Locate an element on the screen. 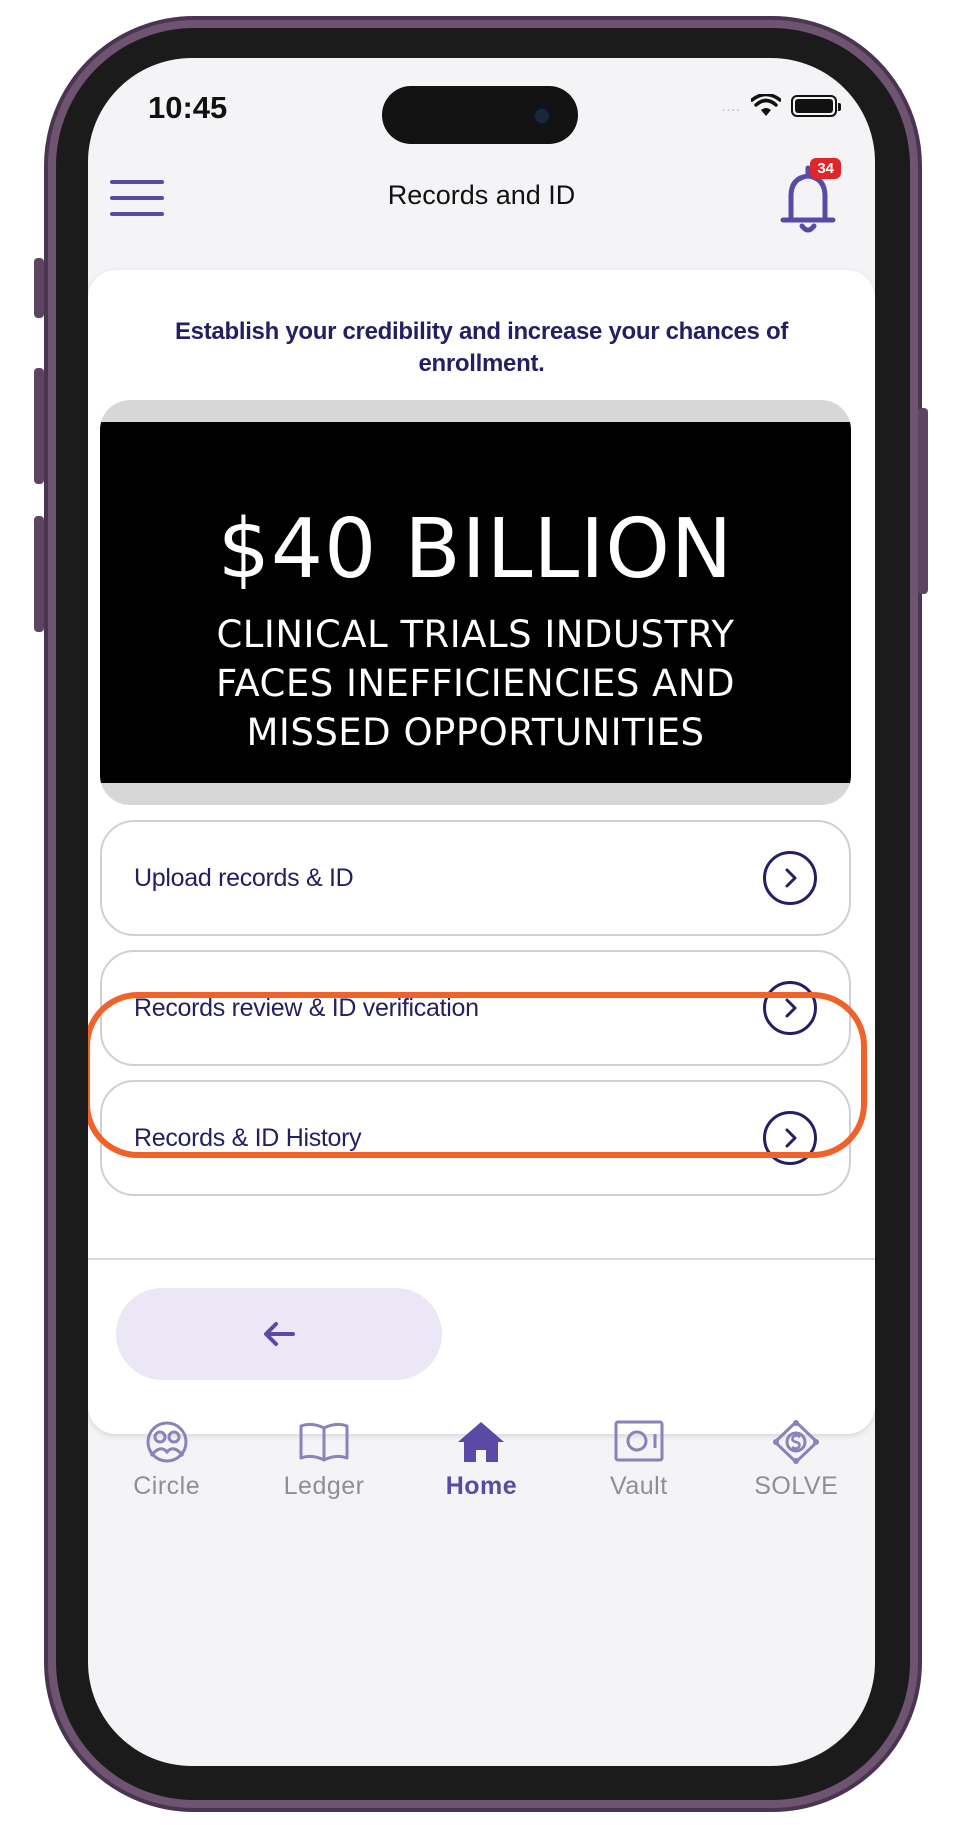 The width and height of the screenshot is (957, 1825). tab-home: Home is located at coordinates (481, 1475).